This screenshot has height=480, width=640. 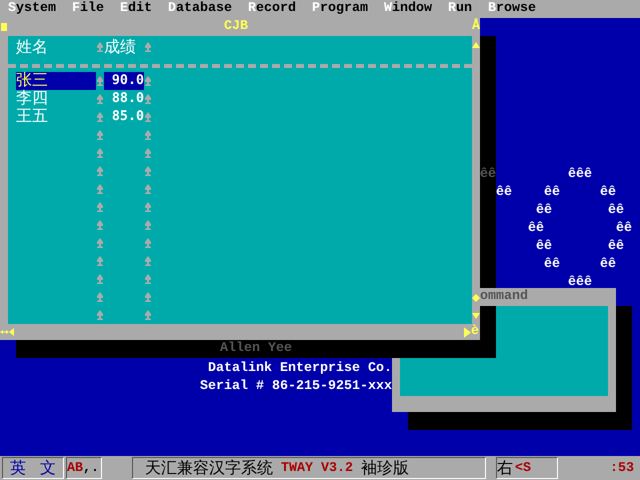 I want to click on shadow-text: Allen Yee, so click(x=256, y=348).